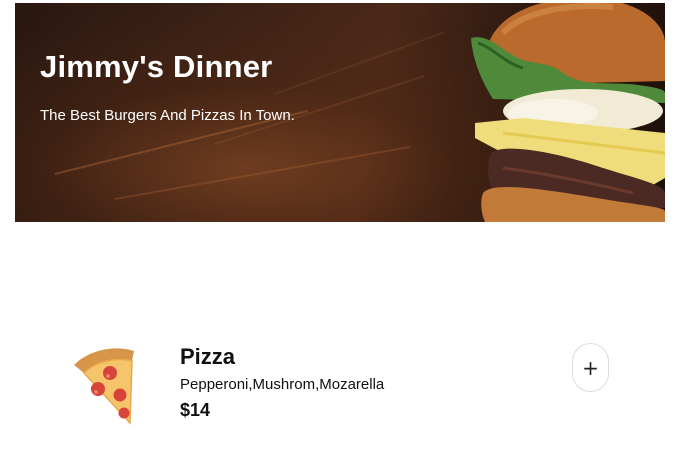  I want to click on menu-item-price: $14, so click(195, 410).